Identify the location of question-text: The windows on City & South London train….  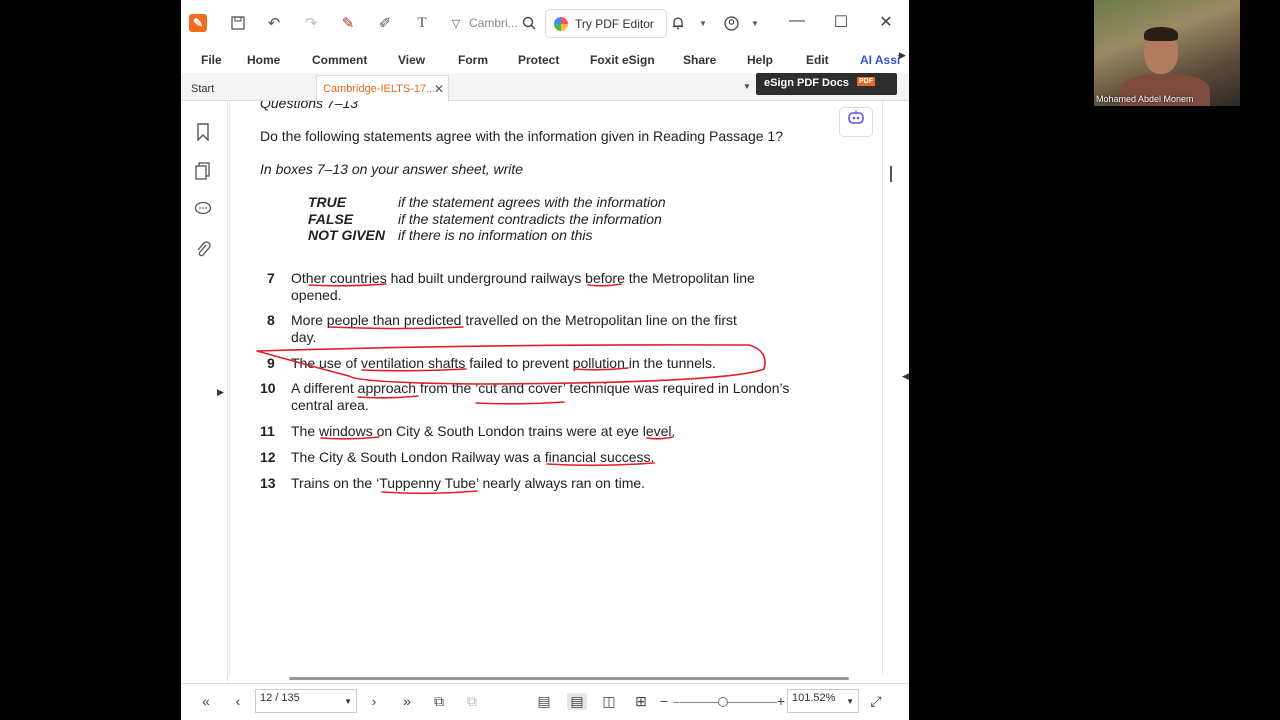
(483, 431).